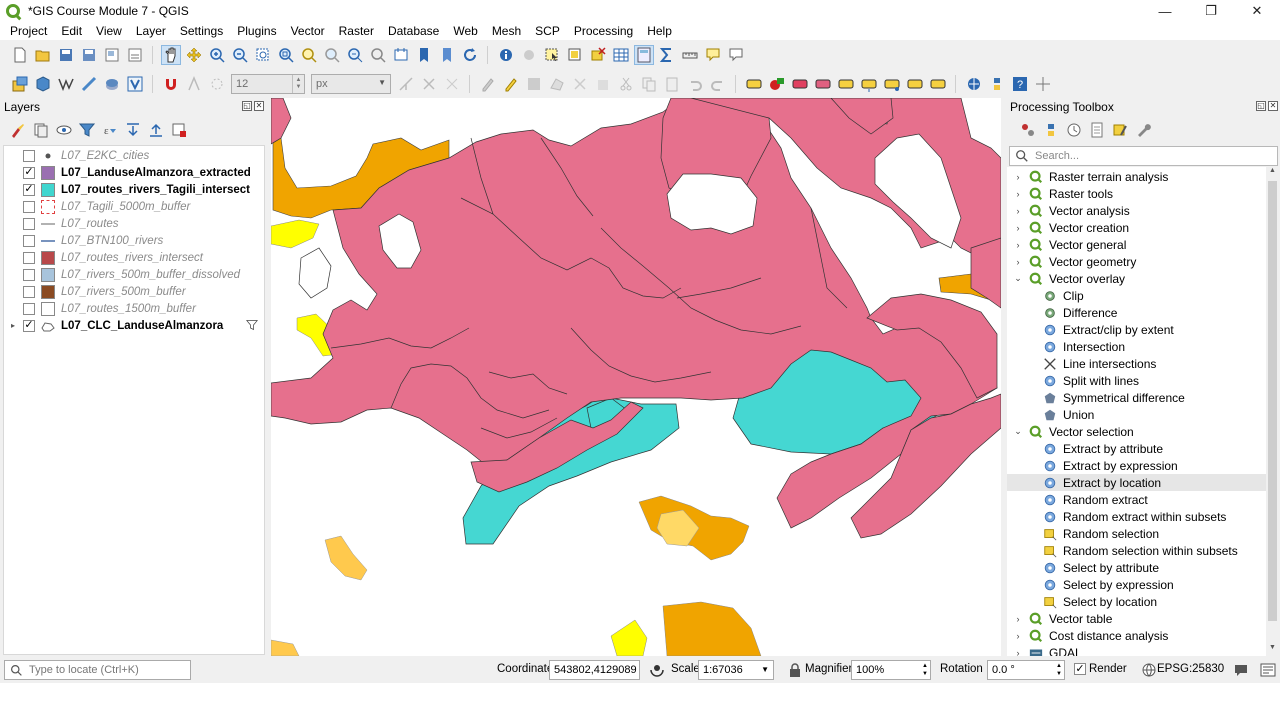 This screenshot has width=1280, height=720. What do you see at coordinates (447, 55) in the screenshot?
I see `show-bookmarks-icon` at bounding box center [447, 55].